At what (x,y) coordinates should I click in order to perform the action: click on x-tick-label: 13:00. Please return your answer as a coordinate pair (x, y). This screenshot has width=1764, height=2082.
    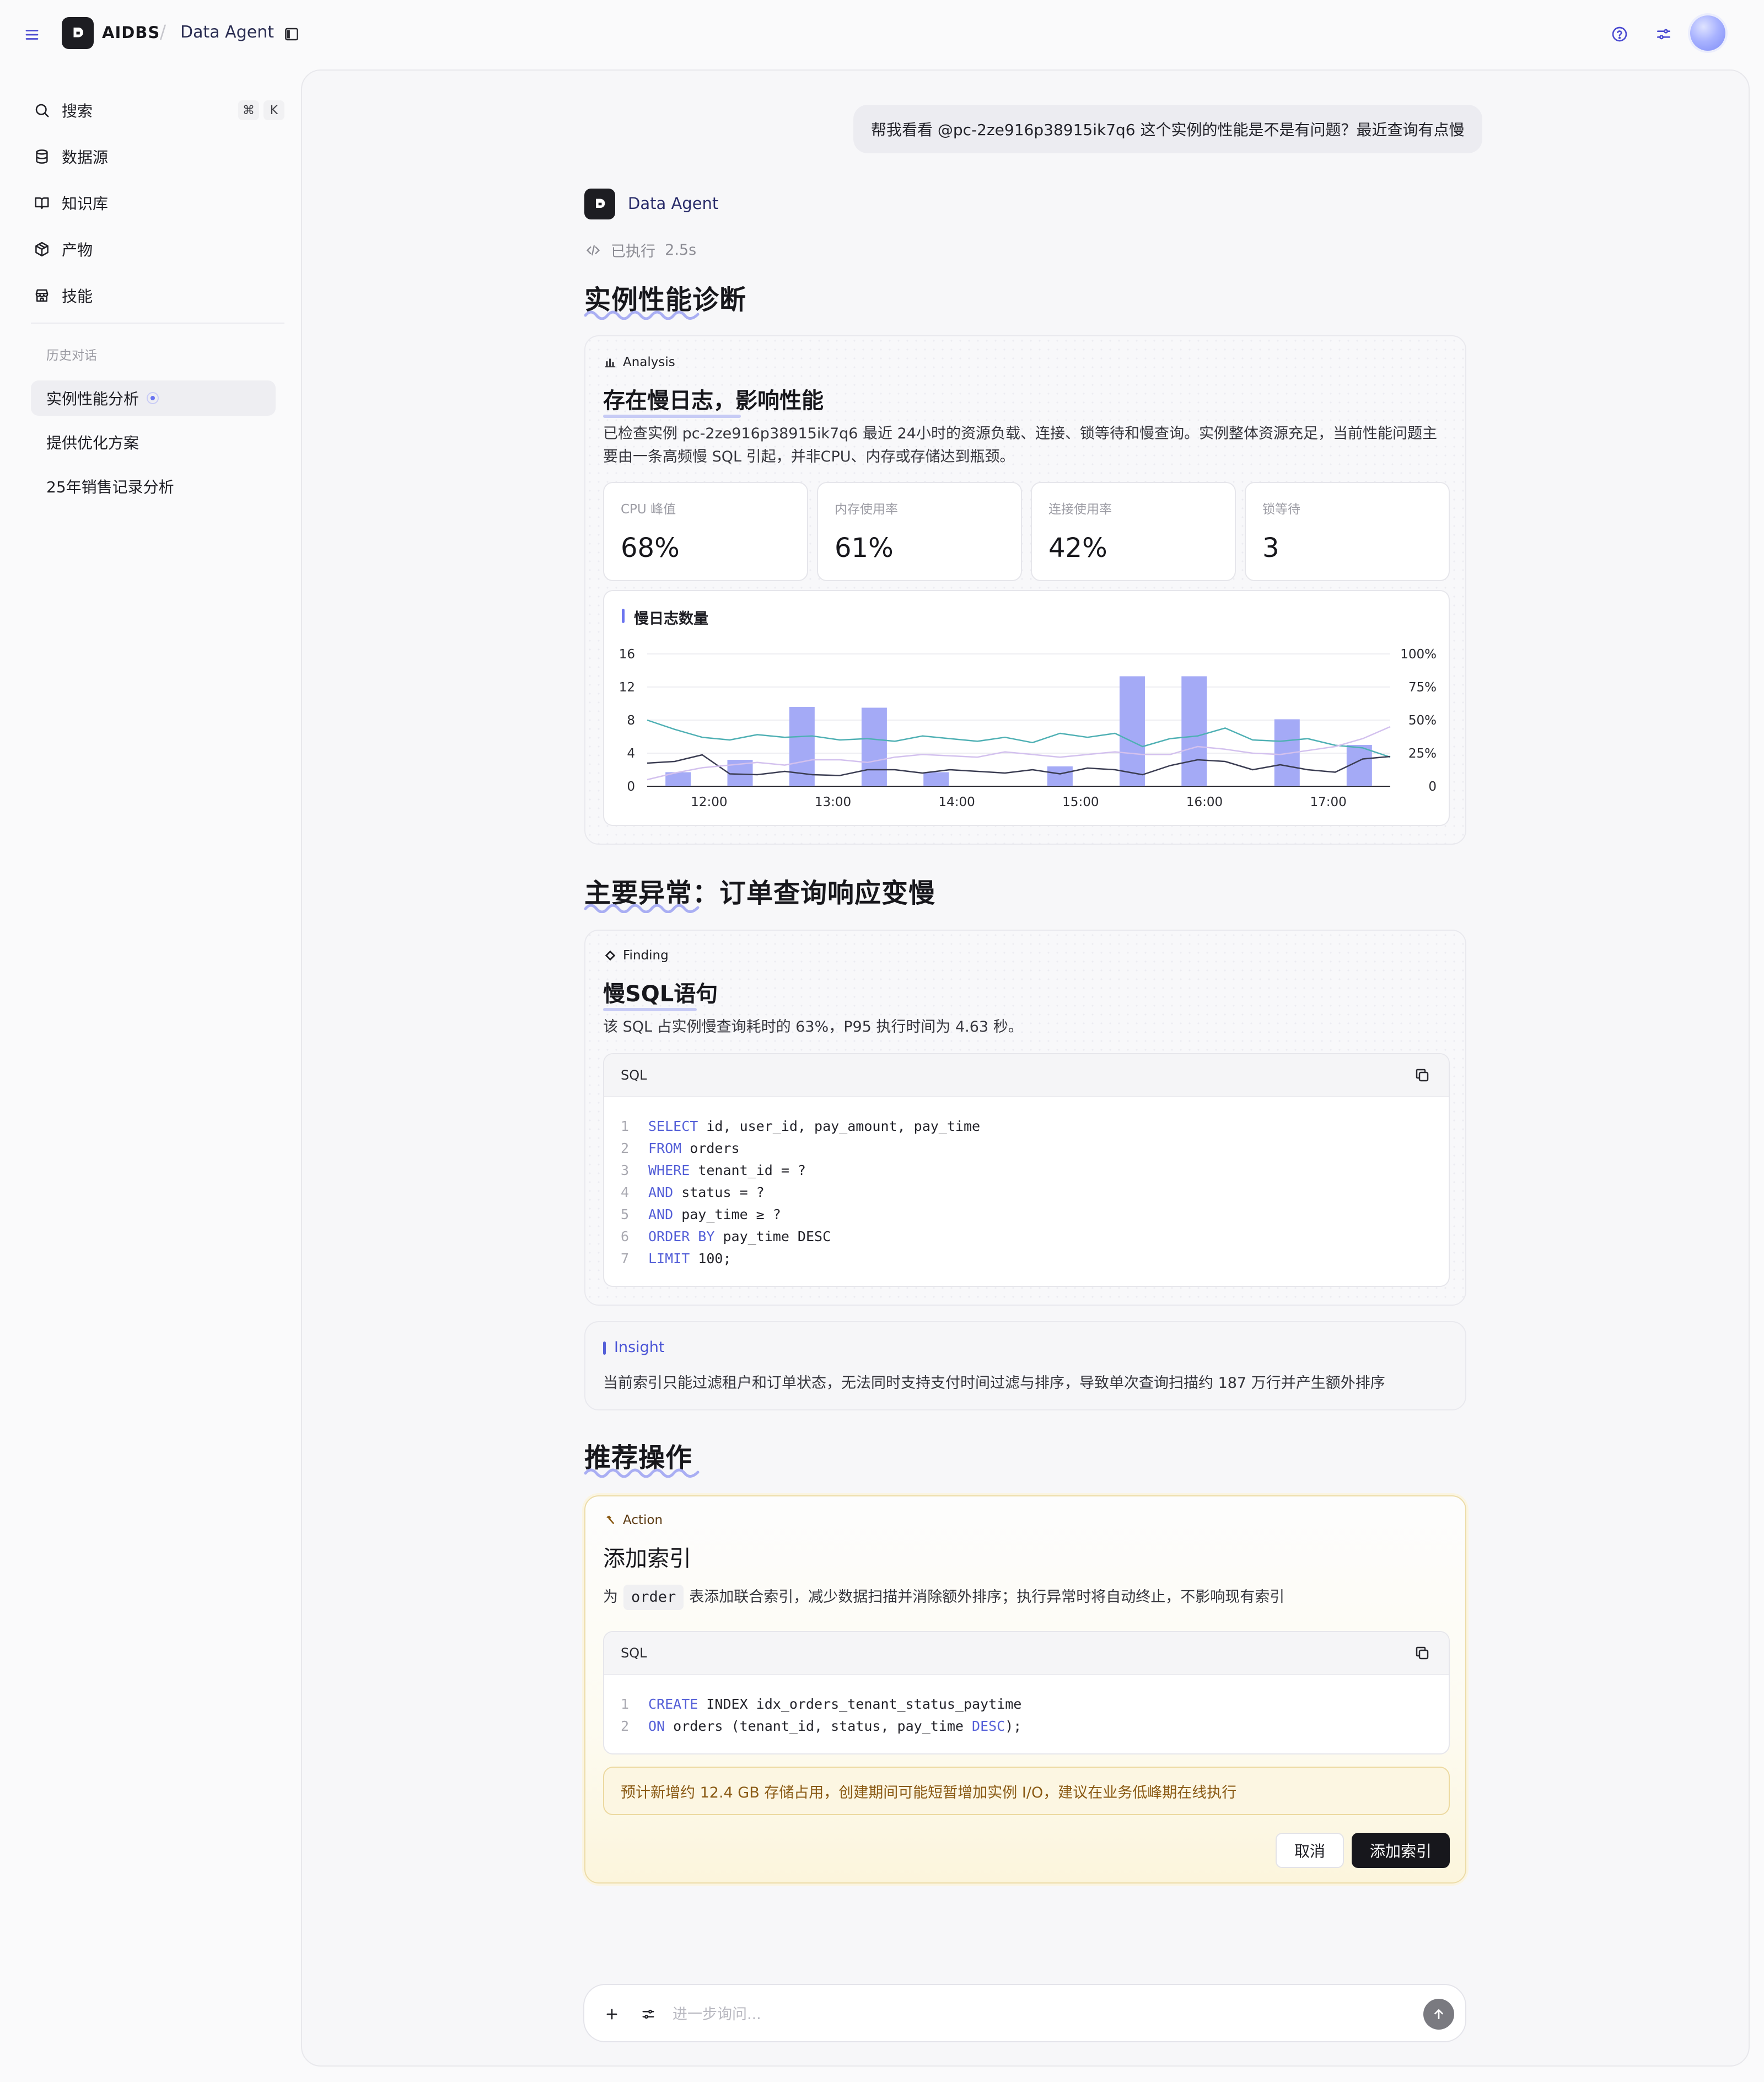
    Looking at the image, I should click on (833, 802).